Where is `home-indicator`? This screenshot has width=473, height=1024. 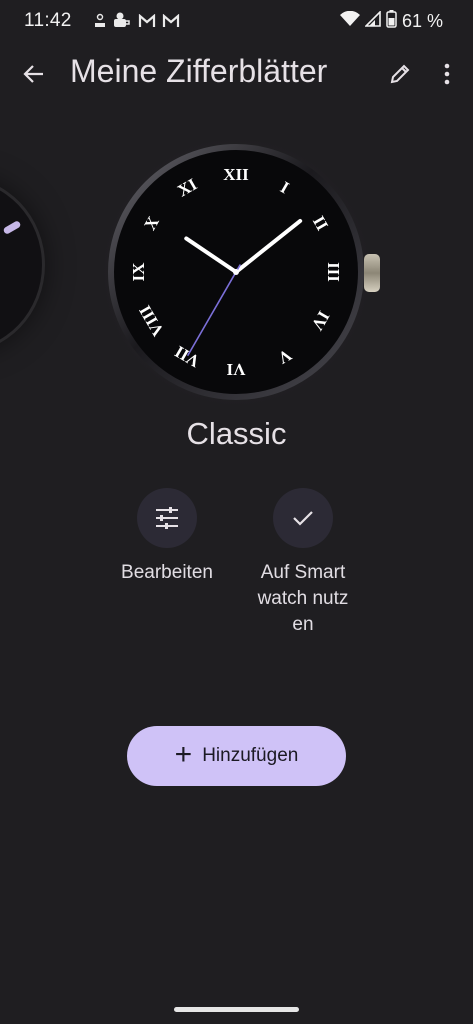 home-indicator is located at coordinates (236, 1009).